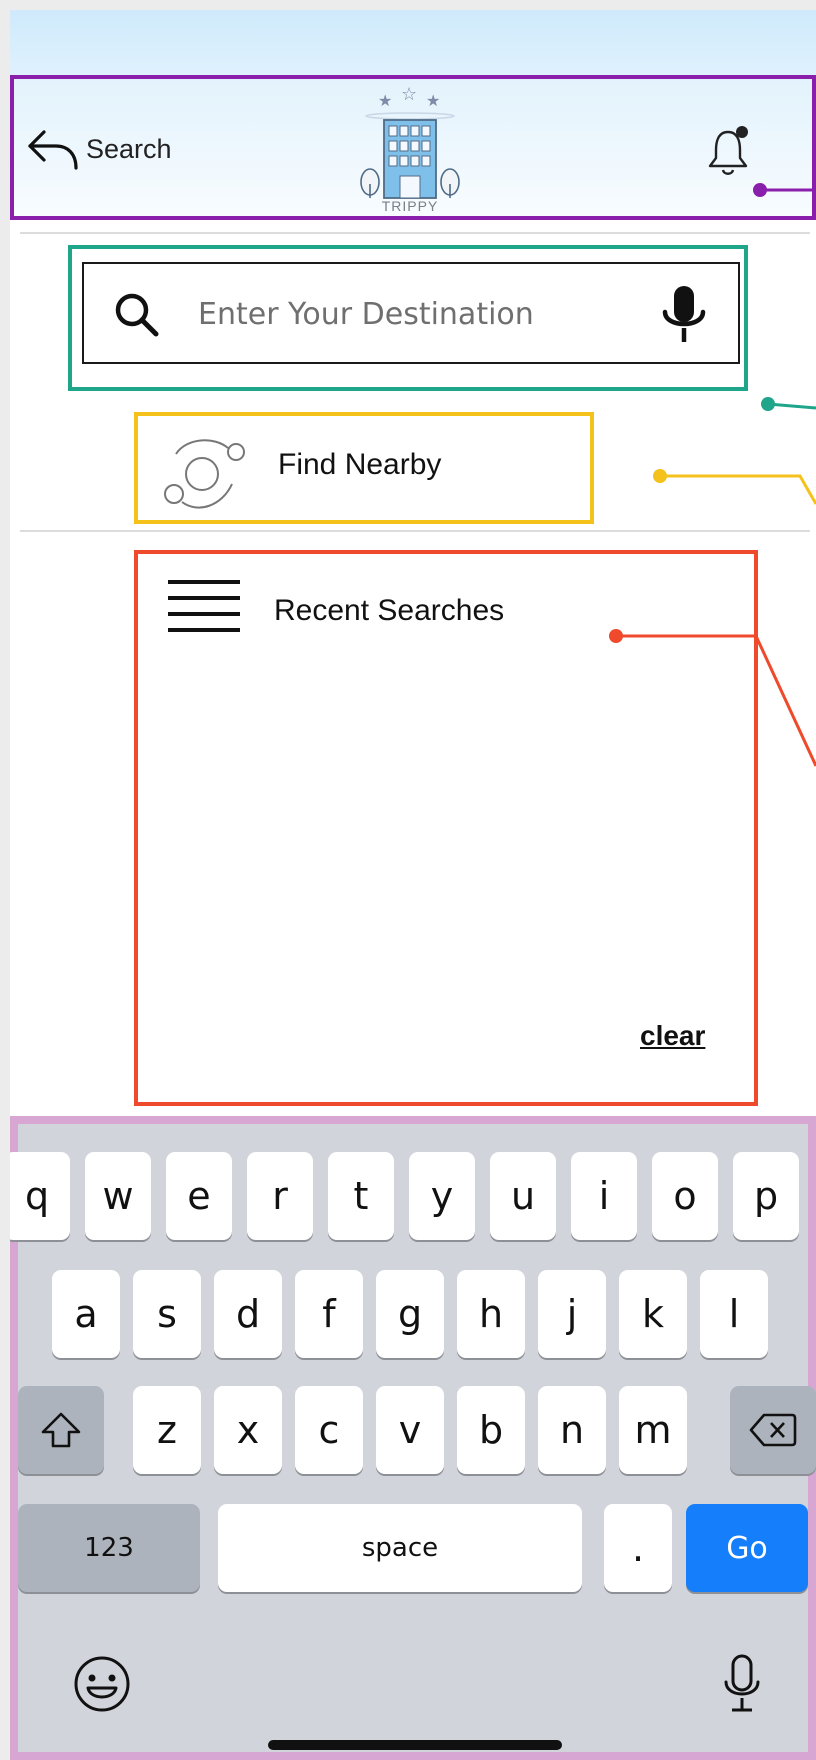 The width and height of the screenshot is (816, 1760). What do you see at coordinates (410, 1314) in the screenshot?
I see `key-g: g` at bounding box center [410, 1314].